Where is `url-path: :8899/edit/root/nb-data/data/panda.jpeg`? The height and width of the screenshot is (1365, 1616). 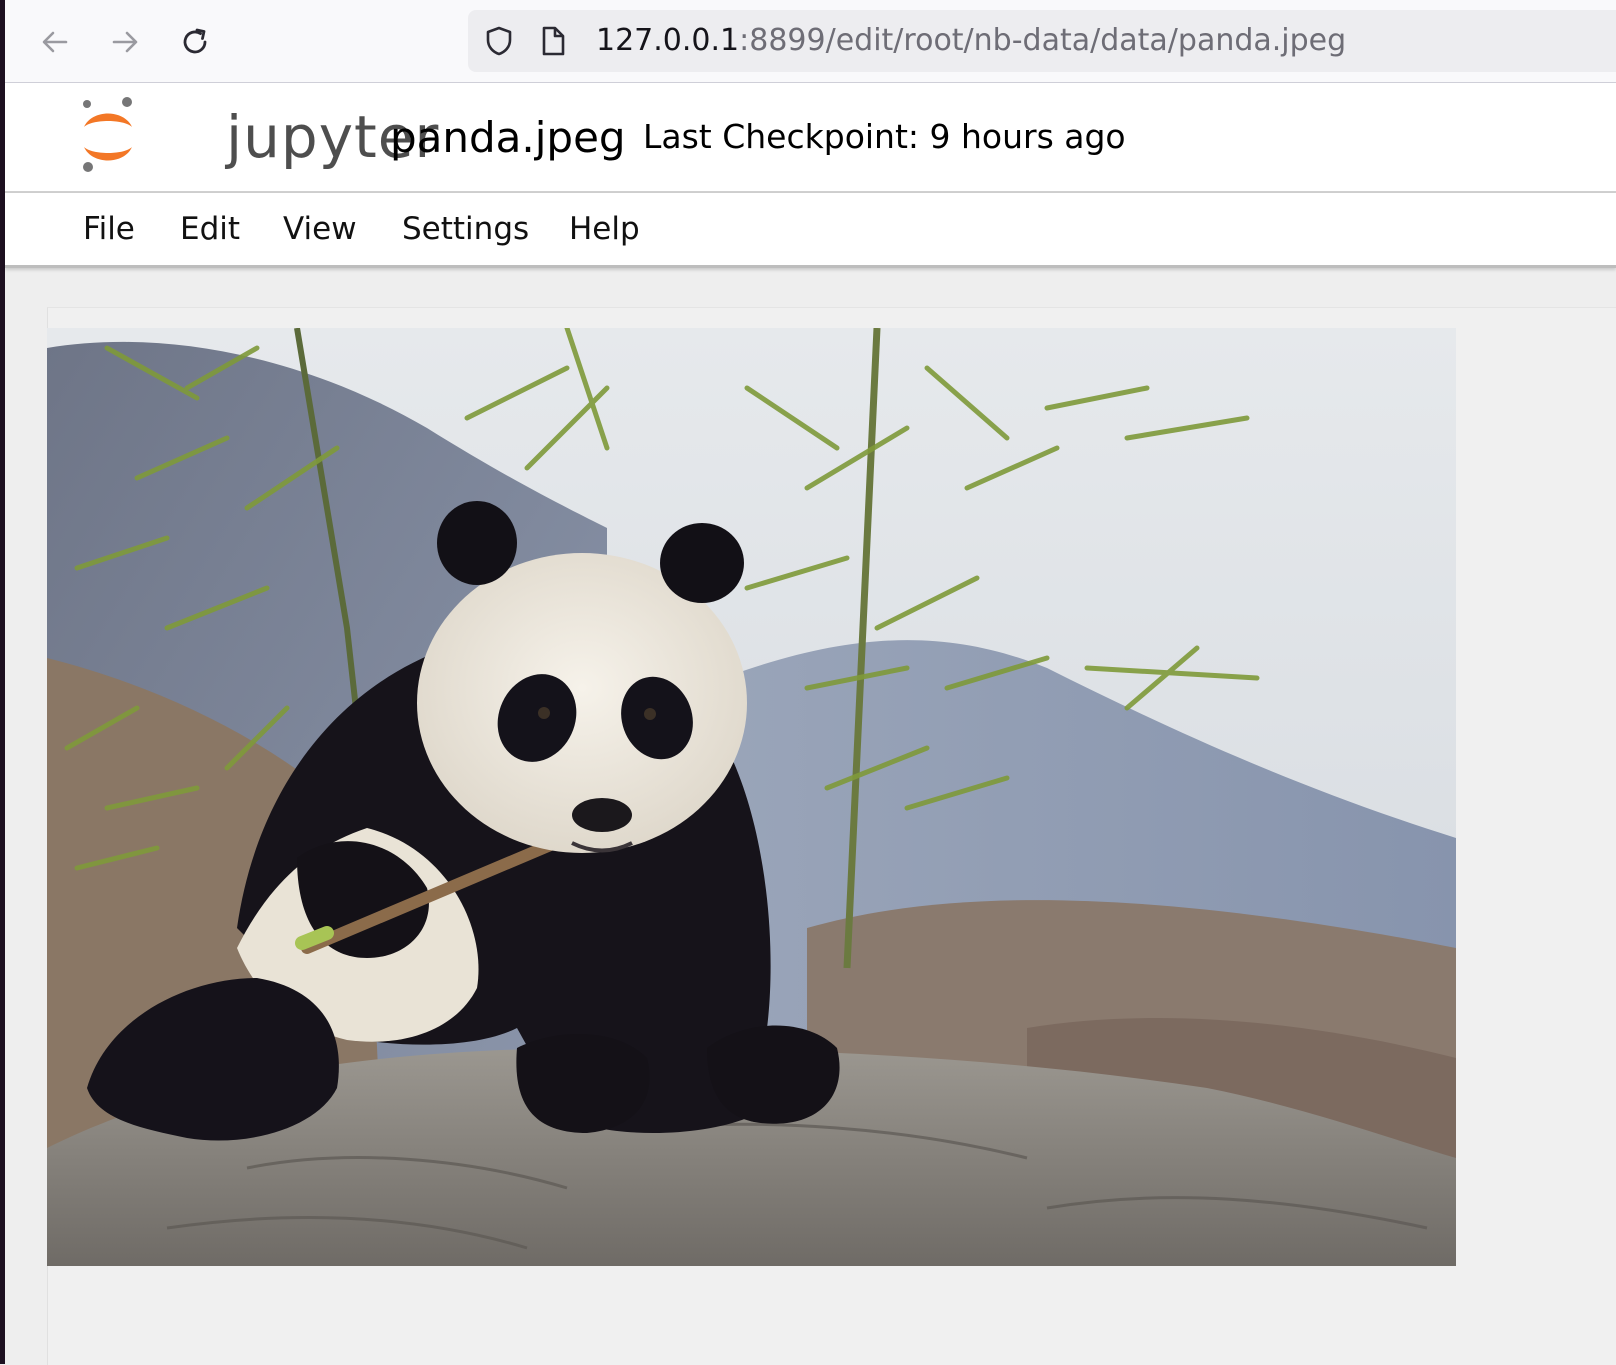
url-path: :8899/edit/root/nb-data/data/panda.jpeg is located at coordinates (1043, 40).